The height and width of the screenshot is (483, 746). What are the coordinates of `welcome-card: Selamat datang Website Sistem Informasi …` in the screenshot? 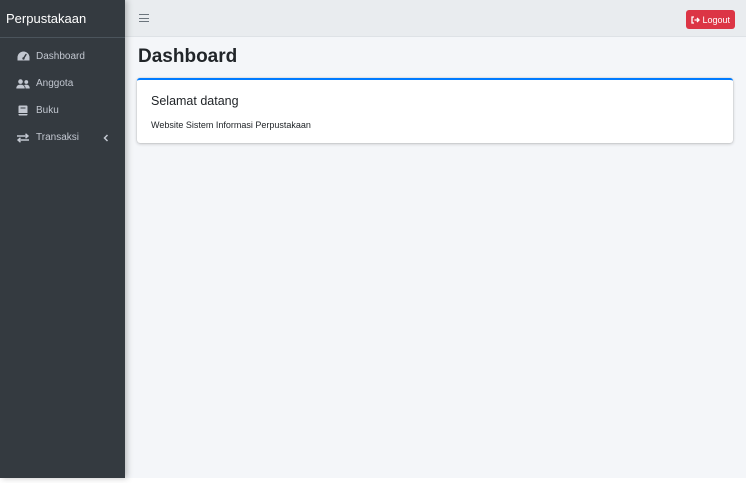 It's located at (435, 110).